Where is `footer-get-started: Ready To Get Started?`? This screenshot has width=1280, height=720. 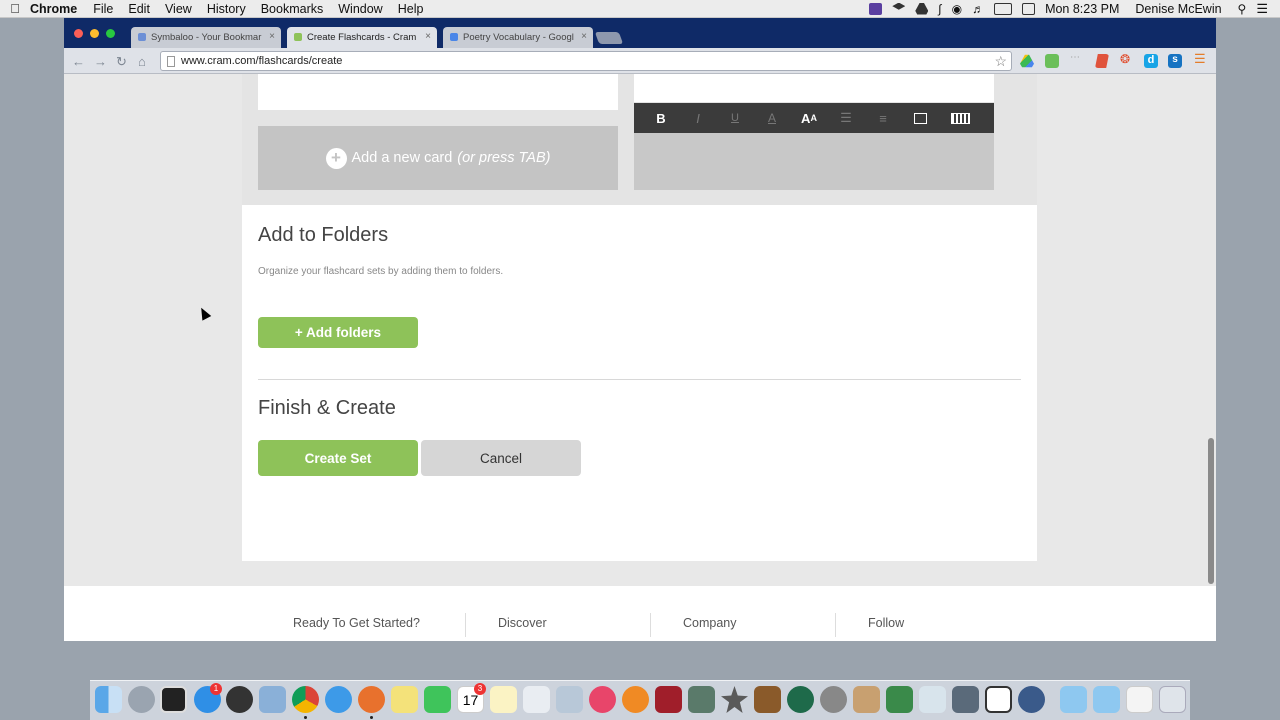
footer-get-started: Ready To Get Started? is located at coordinates (356, 623).